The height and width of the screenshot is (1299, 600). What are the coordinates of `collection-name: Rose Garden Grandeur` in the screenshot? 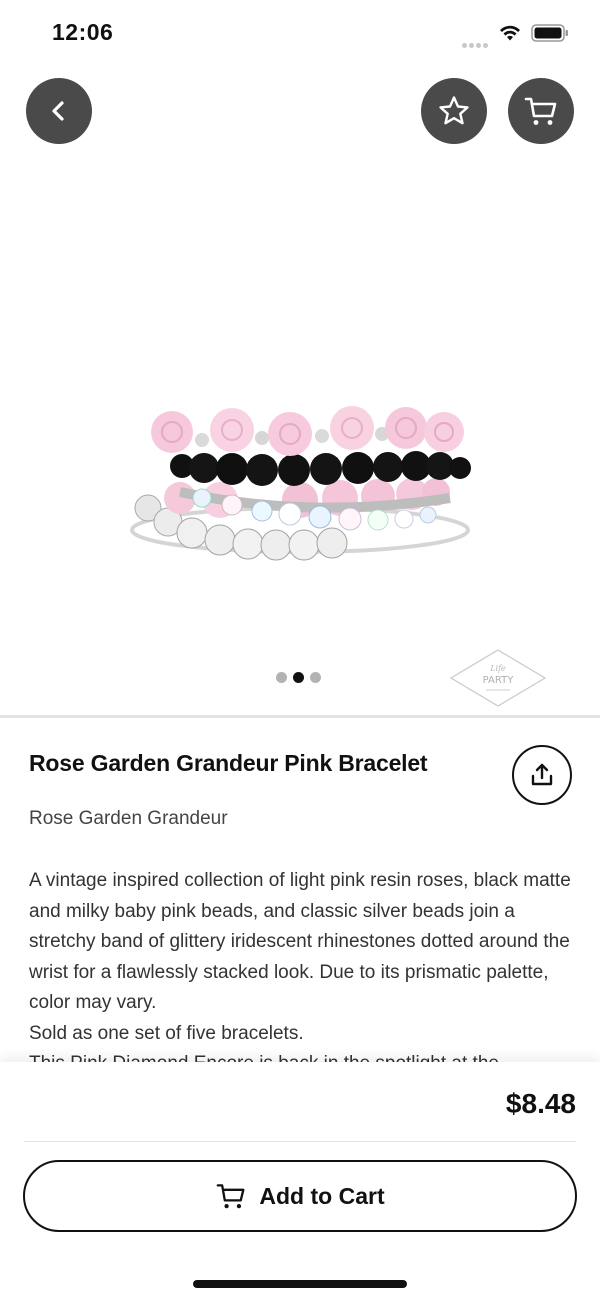 It's located at (128, 818).